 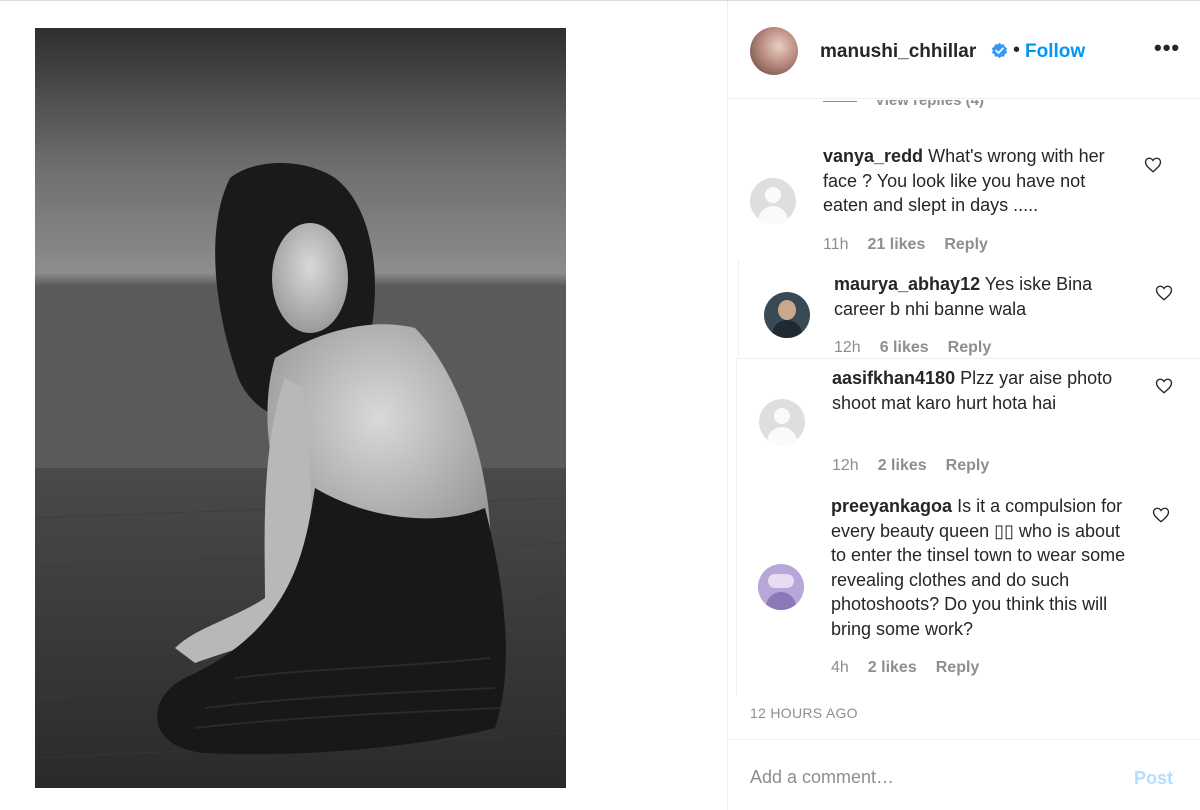 I want to click on more-options-icon: •••, so click(x=1167, y=48).